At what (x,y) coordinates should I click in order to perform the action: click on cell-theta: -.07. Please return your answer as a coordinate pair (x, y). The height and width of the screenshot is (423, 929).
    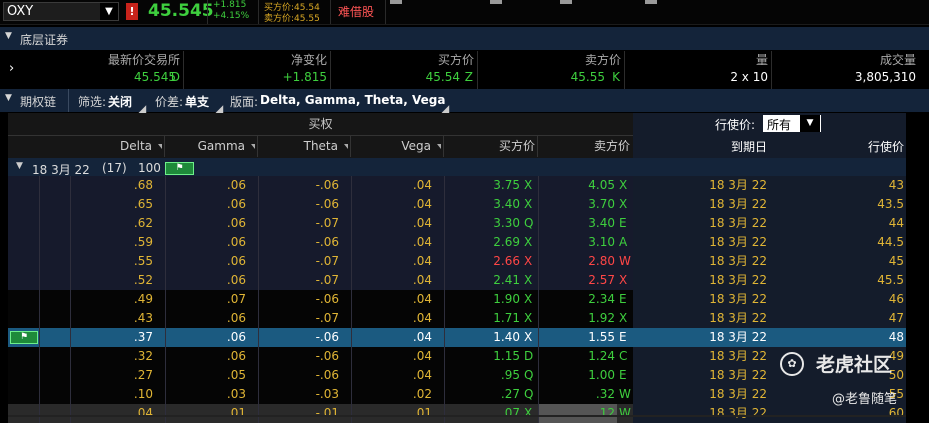
    Looking at the image, I should click on (327, 223).